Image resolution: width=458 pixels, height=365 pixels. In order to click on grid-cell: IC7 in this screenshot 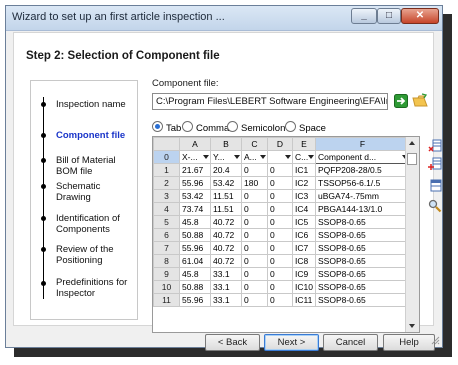, I will do `click(304, 248)`.